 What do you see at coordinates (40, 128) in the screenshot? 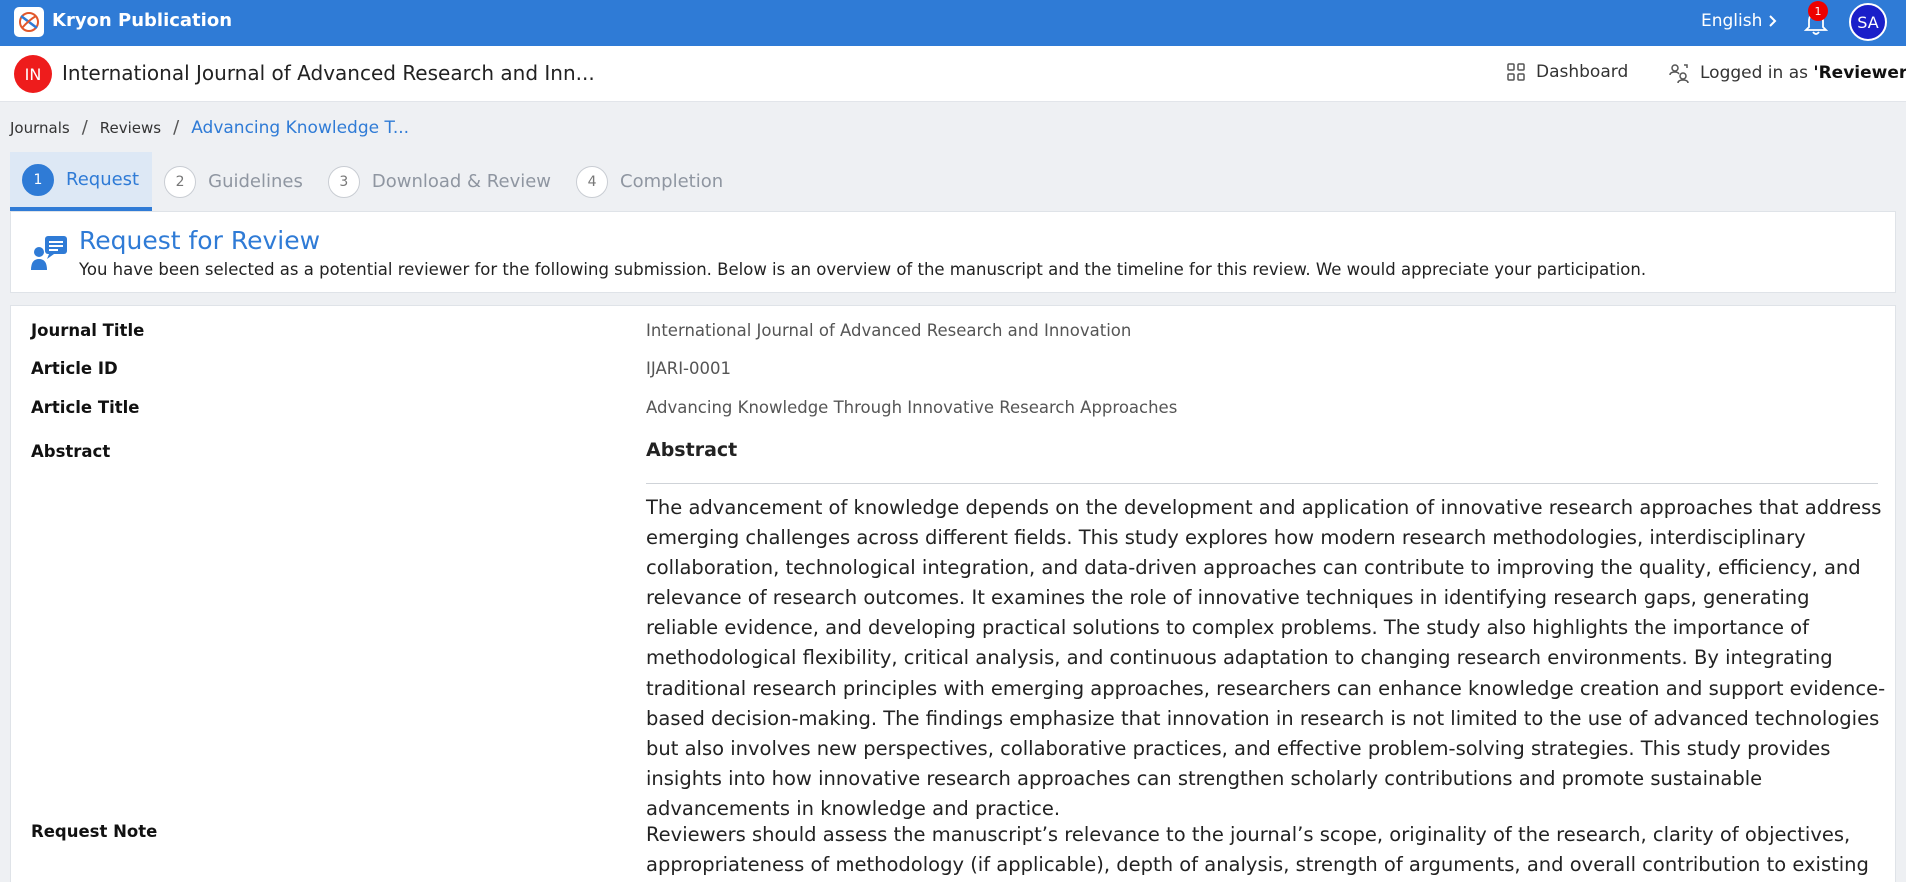
I see `breadcrumb-journals: Journals` at bounding box center [40, 128].